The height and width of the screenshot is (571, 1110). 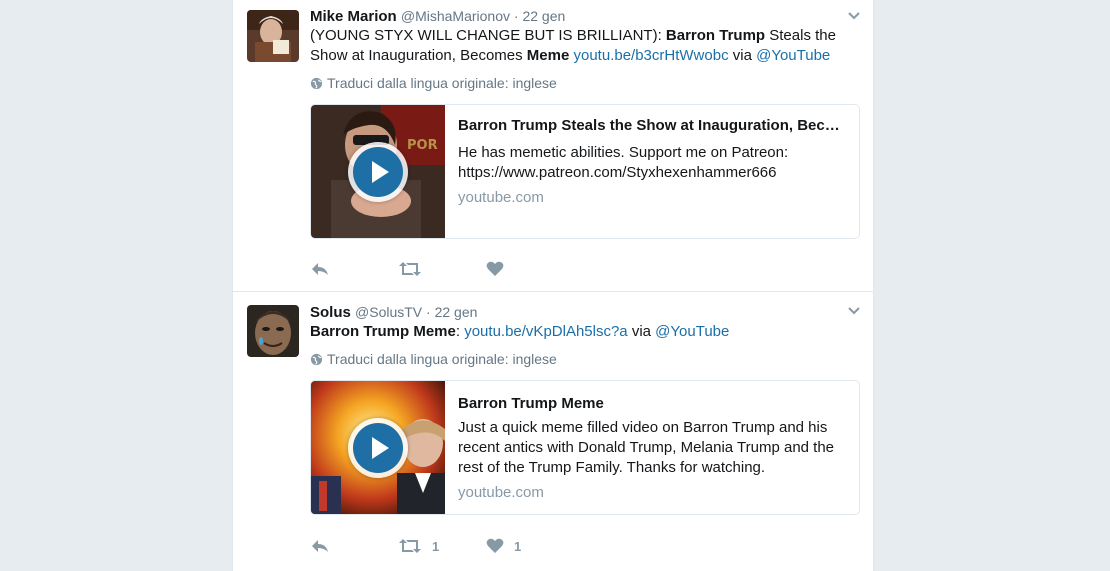 What do you see at coordinates (548, 55) in the screenshot?
I see `hashtag-bold: Meme` at bounding box center [548, 55].